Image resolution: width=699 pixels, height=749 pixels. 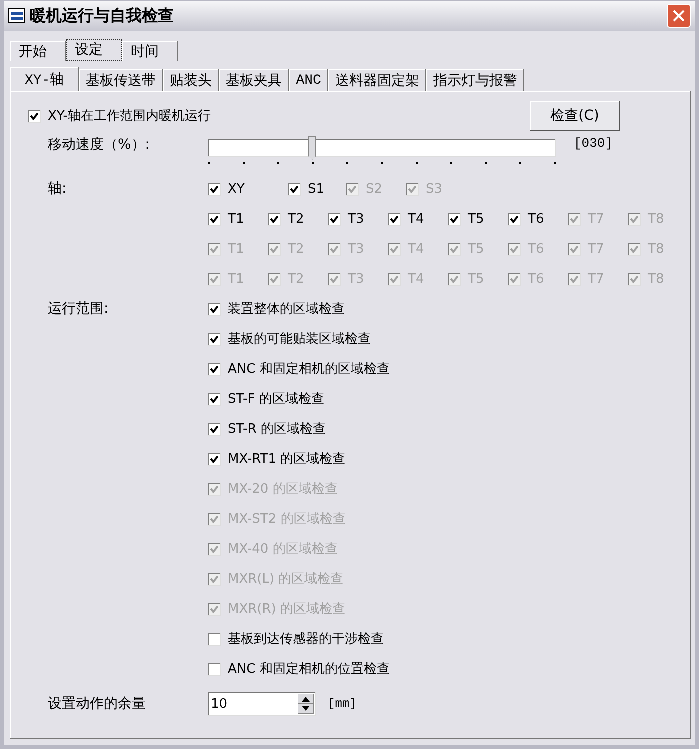 I want to click on range-label: 运行范围:, so click(x=79, y=309).